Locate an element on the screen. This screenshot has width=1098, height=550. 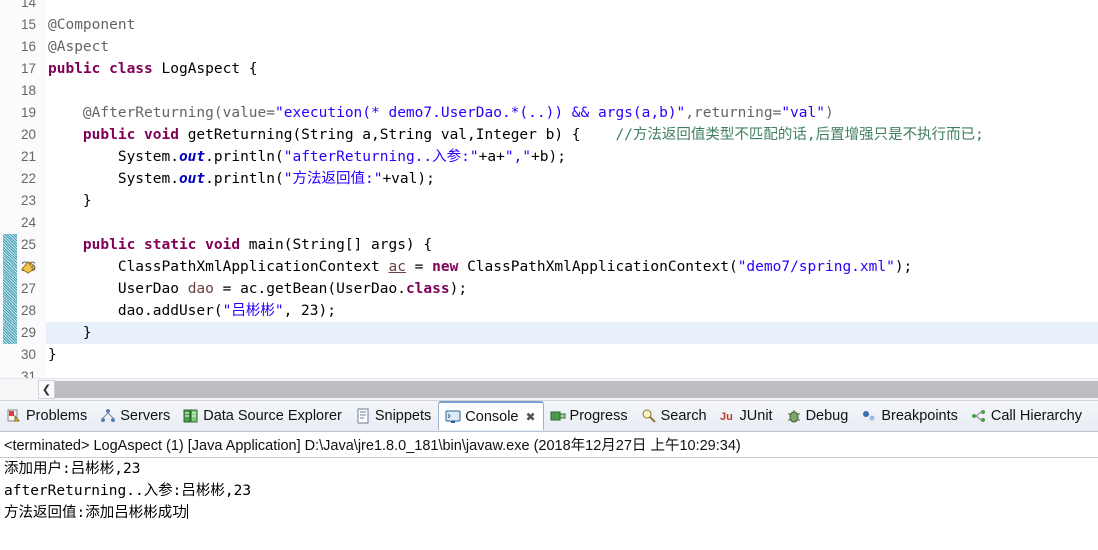
code-token: System. is located at coordinates (113, 179).